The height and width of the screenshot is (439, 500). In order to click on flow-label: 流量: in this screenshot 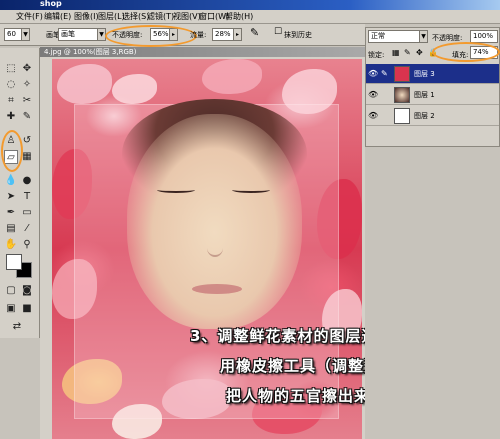, I will do `click(198, 35)`.